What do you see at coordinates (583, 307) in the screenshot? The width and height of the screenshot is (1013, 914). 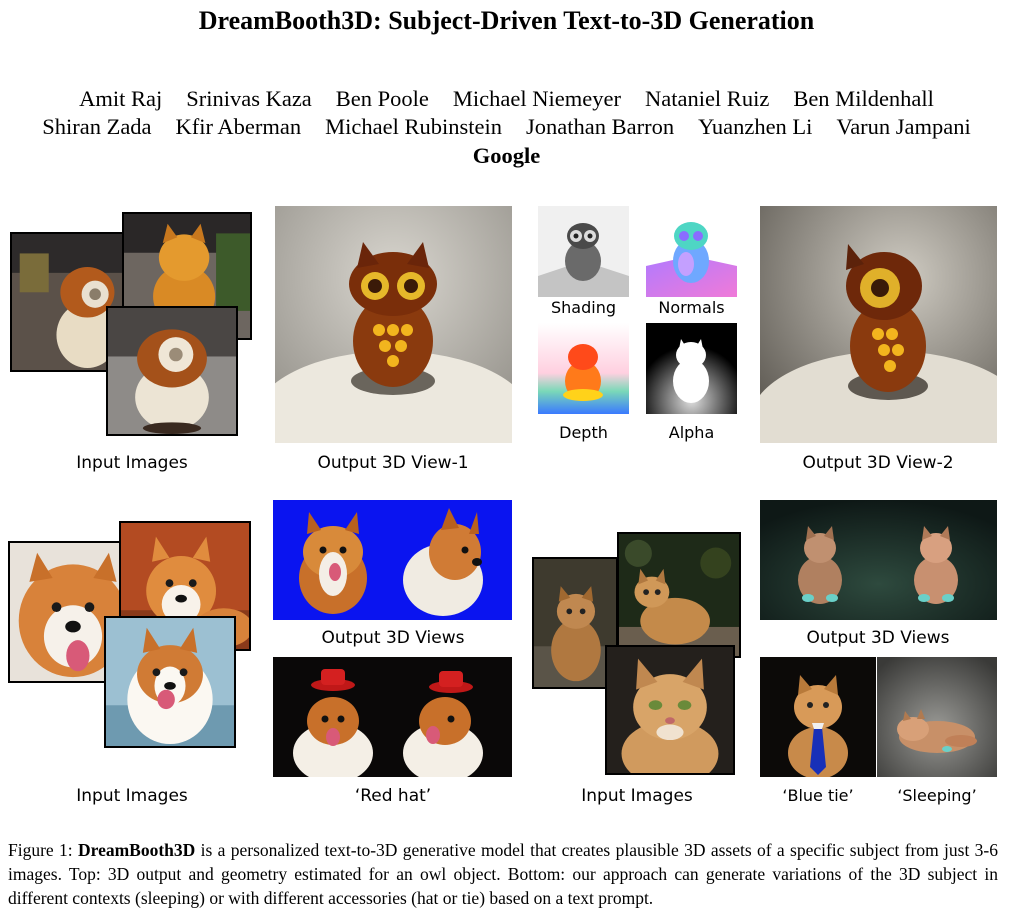 I see `shading-label: Shading` at bounding box center [583, 307].